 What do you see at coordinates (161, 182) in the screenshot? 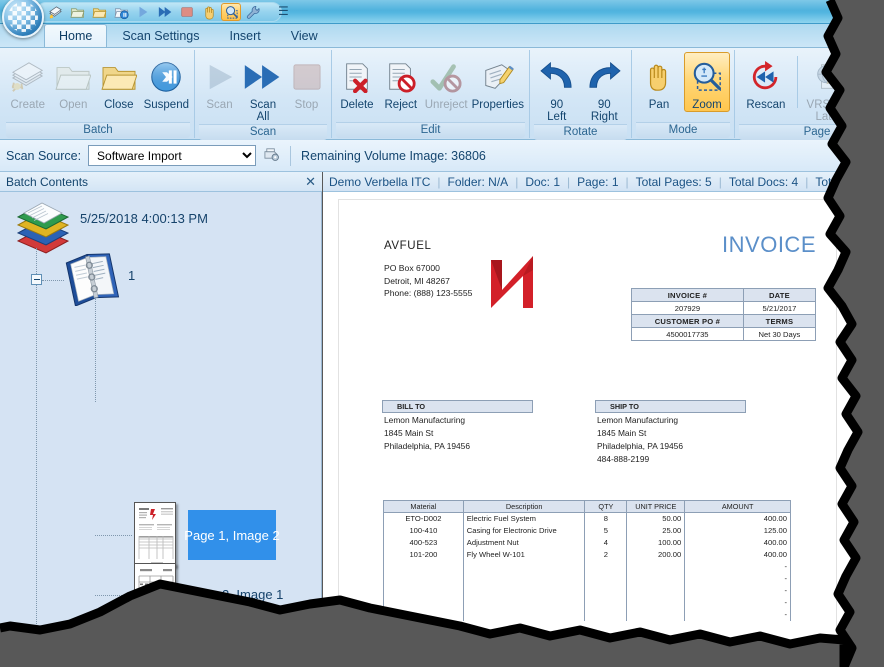
I see `batch-contents-header: Batch Contents ✕` at bounding box center [161, 182].